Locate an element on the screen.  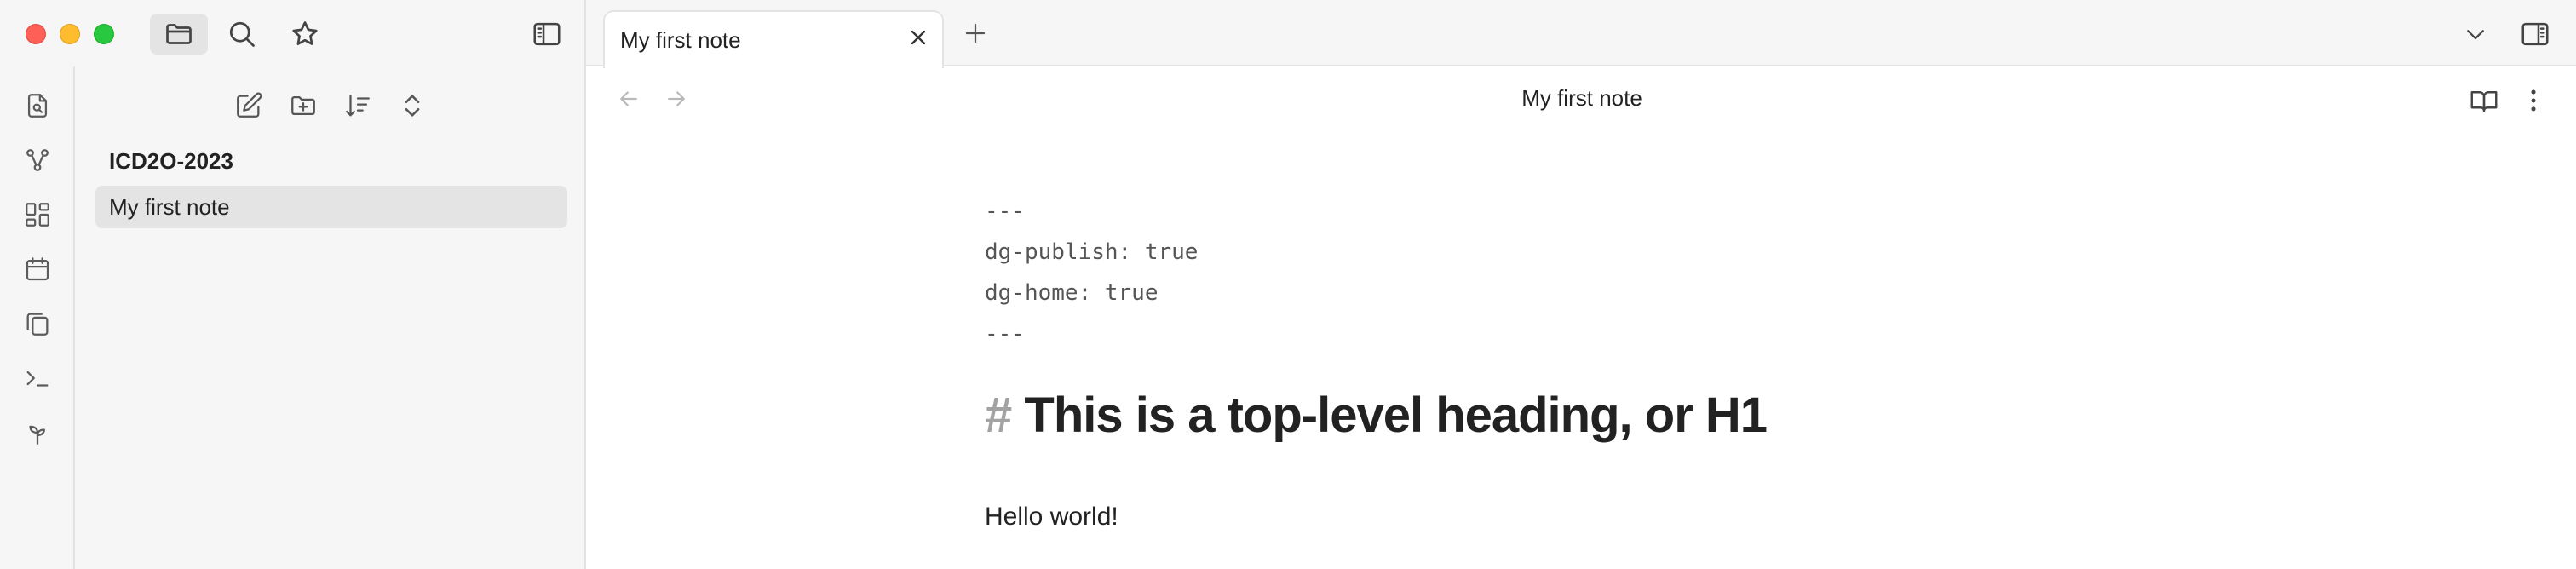
sort-button is located at coordinates (358, 105).